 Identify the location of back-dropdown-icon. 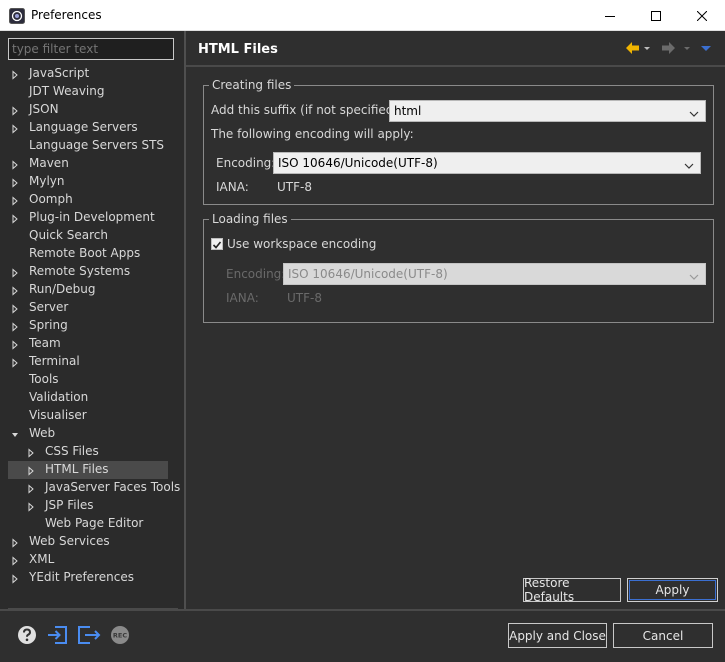
(650, 48).